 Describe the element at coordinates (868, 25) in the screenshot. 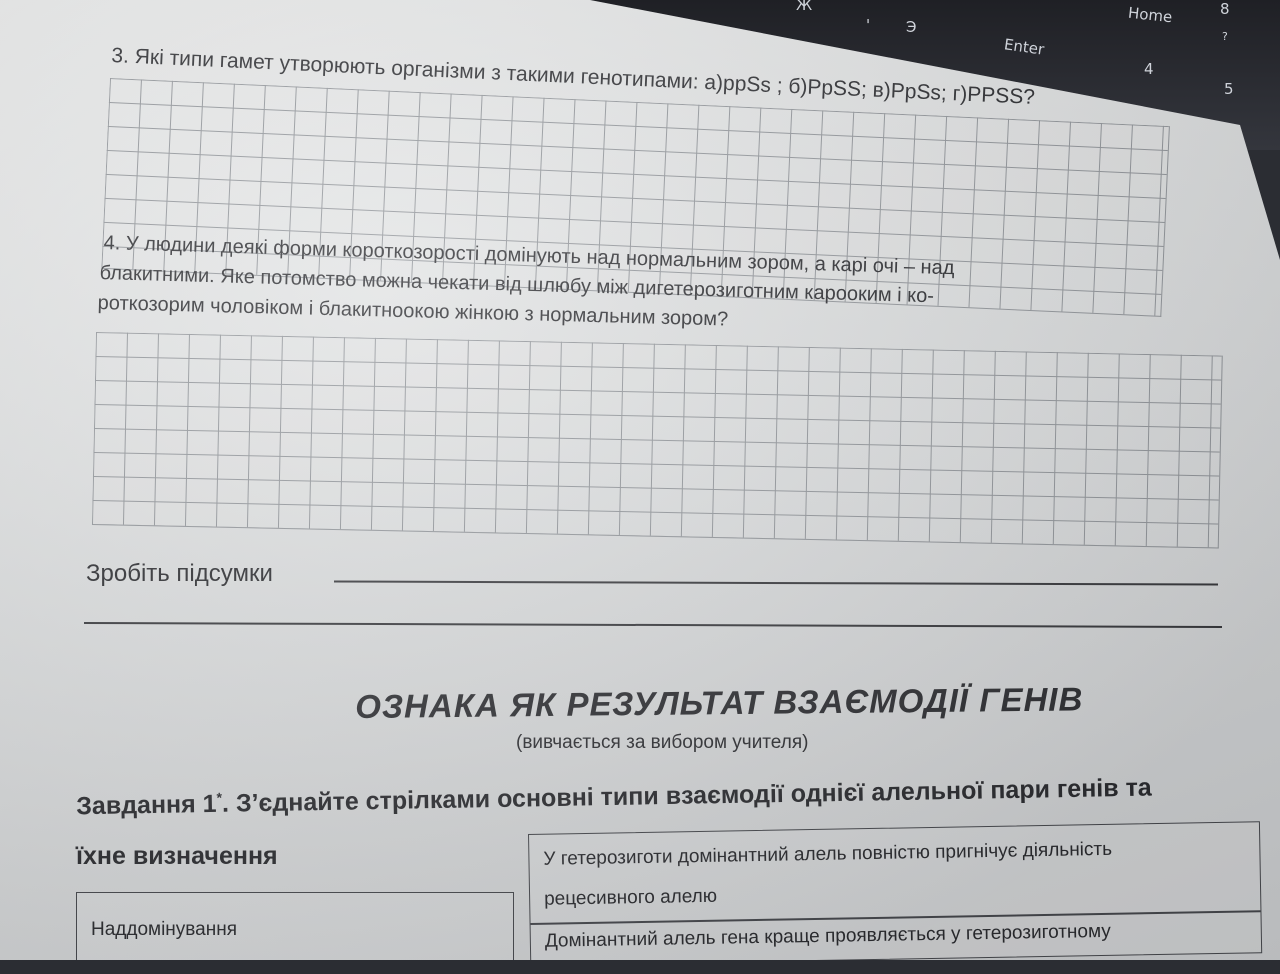

I see `keyboard-key: '` at that location.